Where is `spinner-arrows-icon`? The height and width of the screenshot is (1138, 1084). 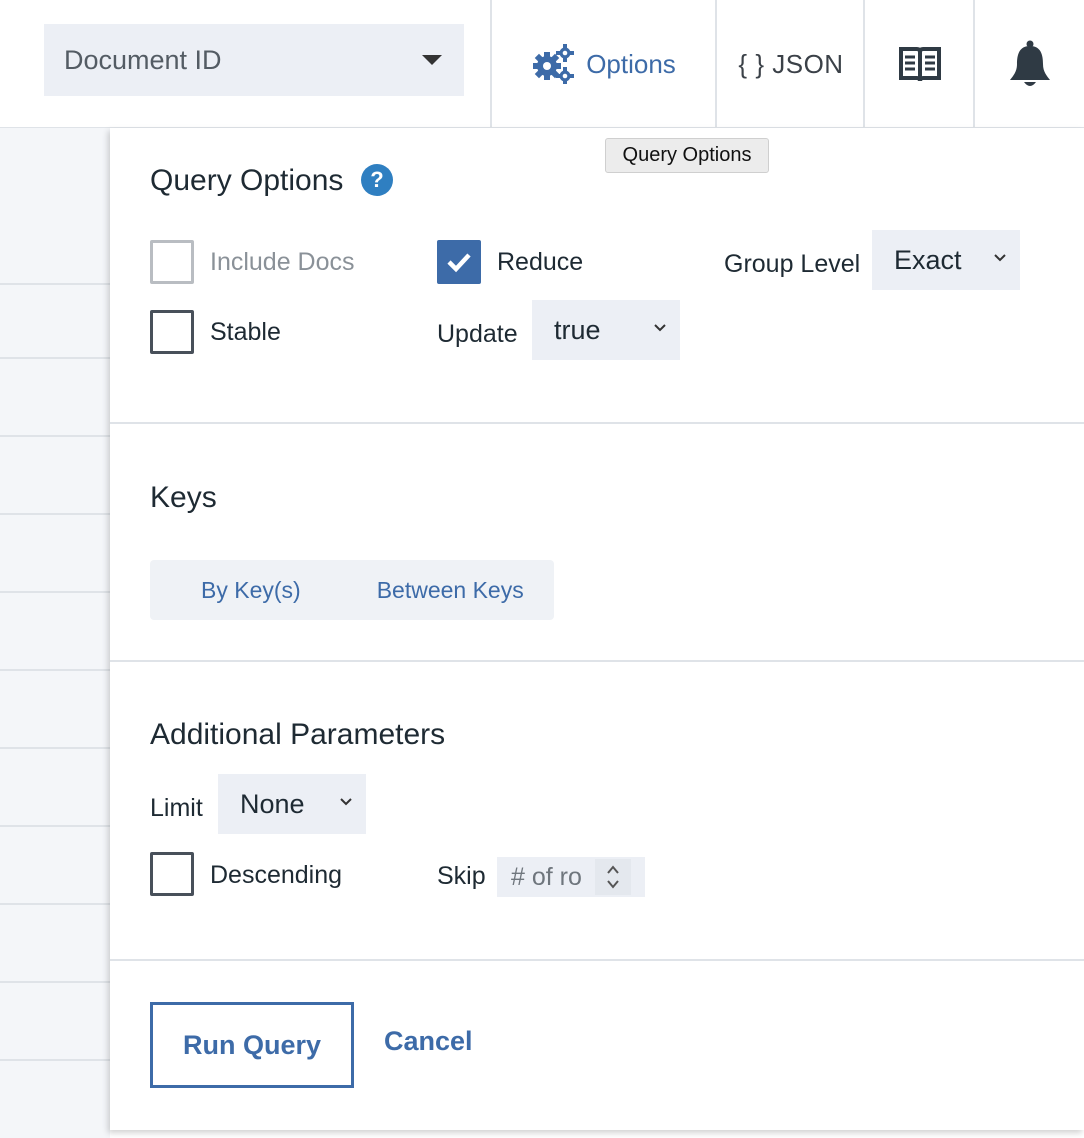
spinner-arrows-icon is located at coordinates (613, 877).